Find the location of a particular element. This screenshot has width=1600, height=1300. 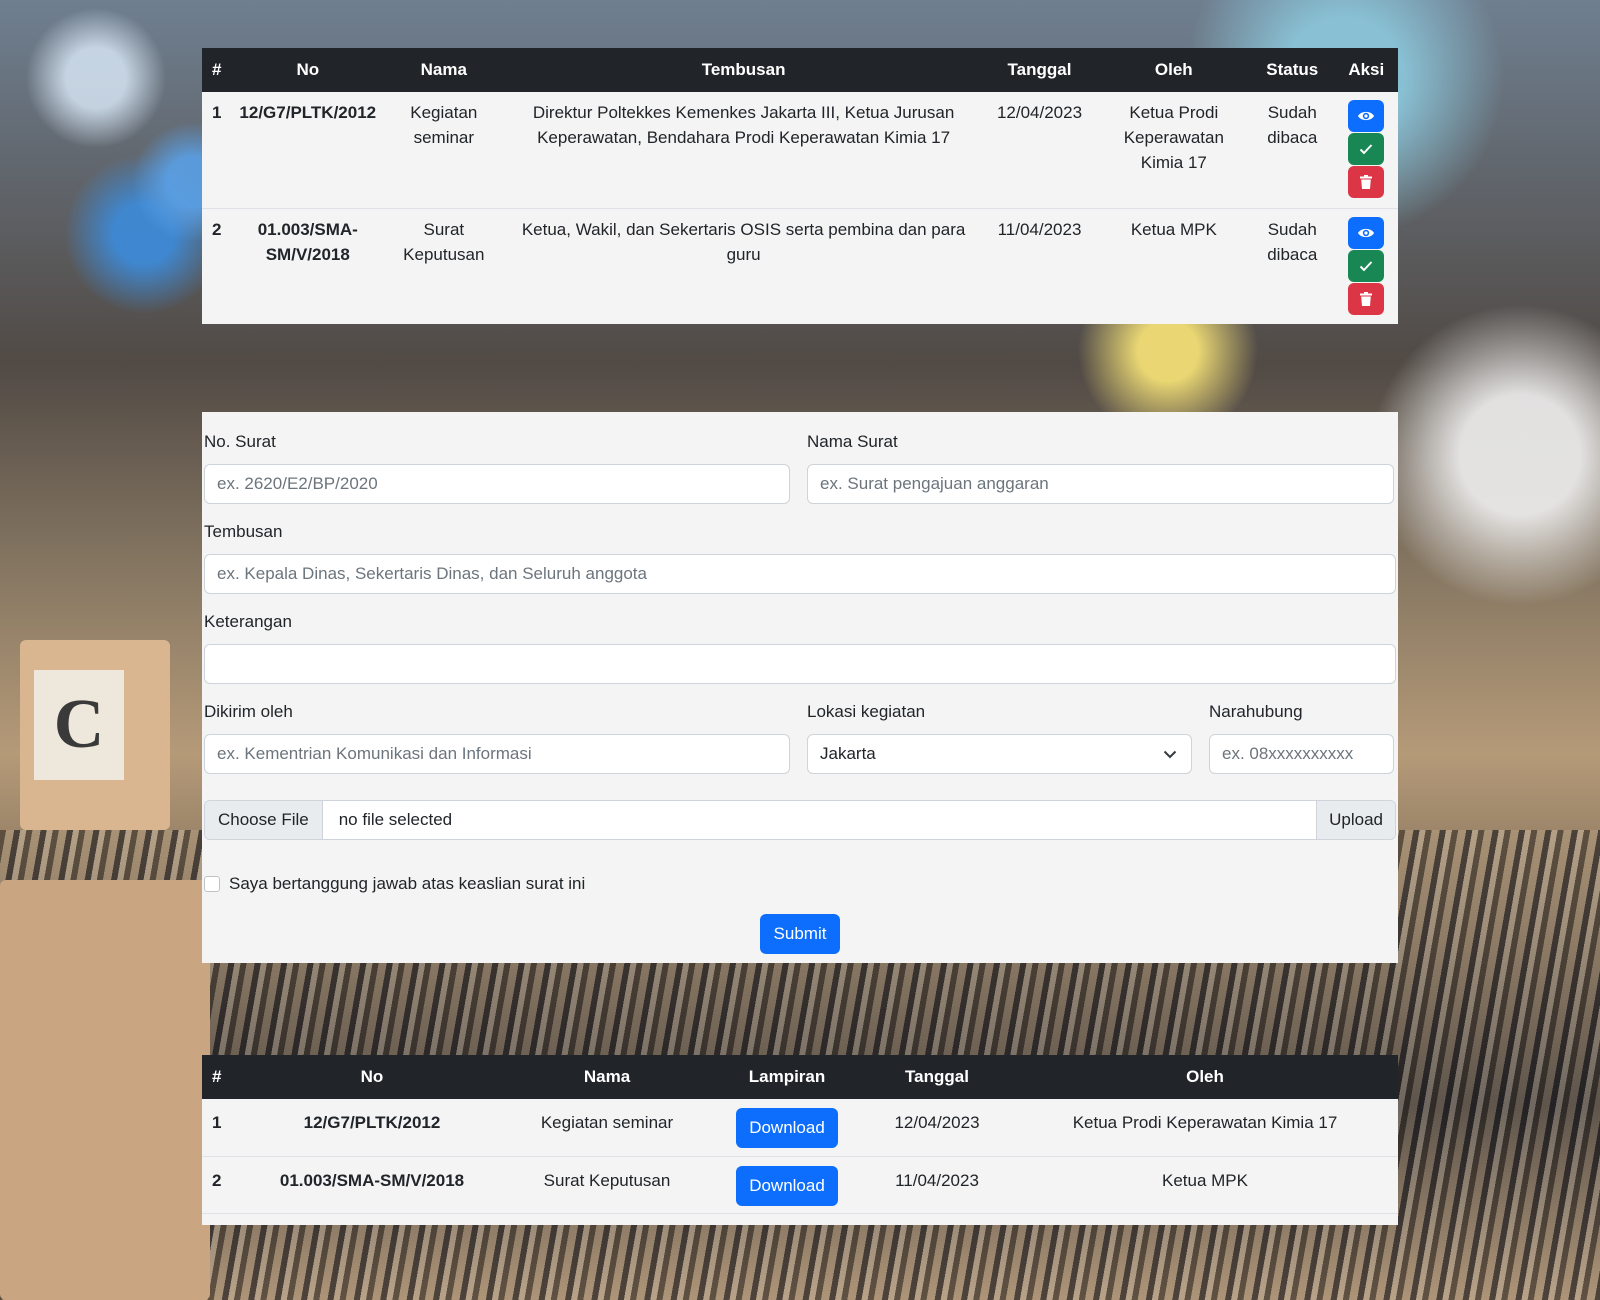

lokasi-kegiatan-select: Jakarta is located at coordinates (999, 754).